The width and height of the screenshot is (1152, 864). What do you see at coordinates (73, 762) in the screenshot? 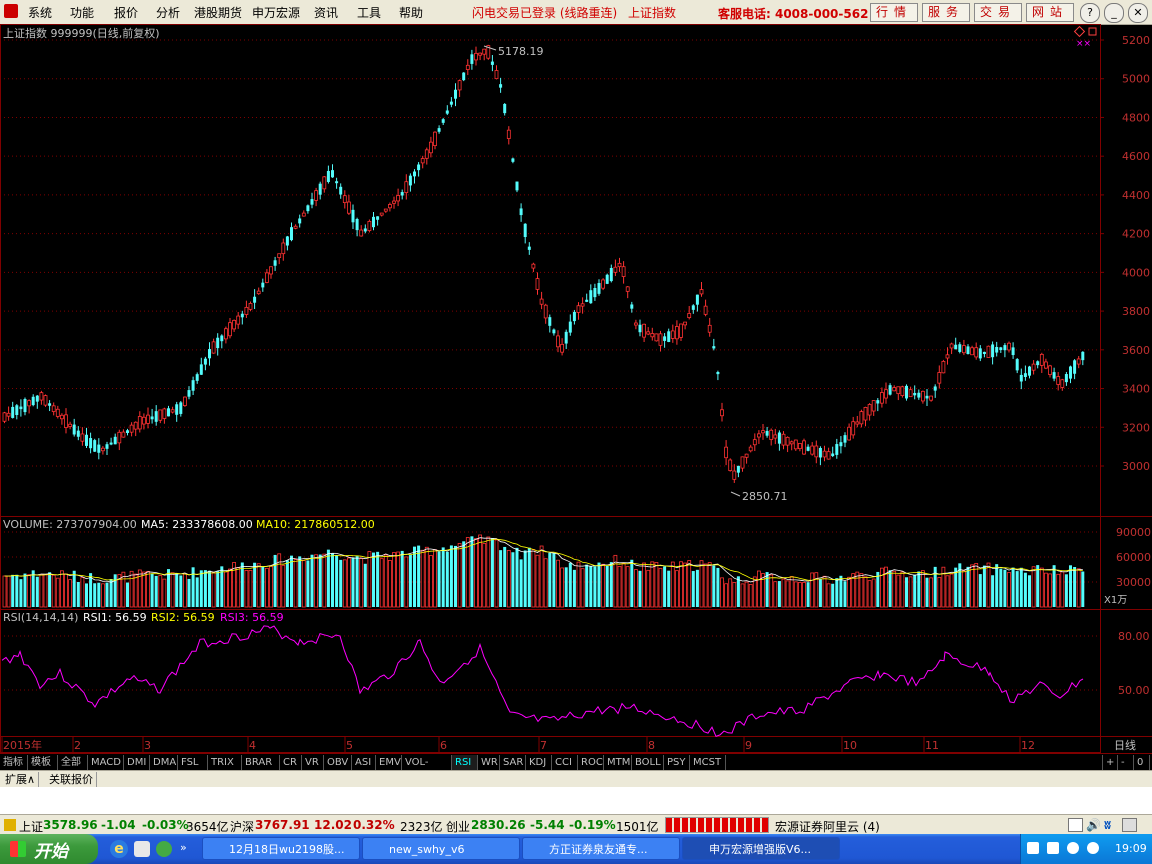
I see `indicator-tab-all: 全部` at bounding box center [73, 762].